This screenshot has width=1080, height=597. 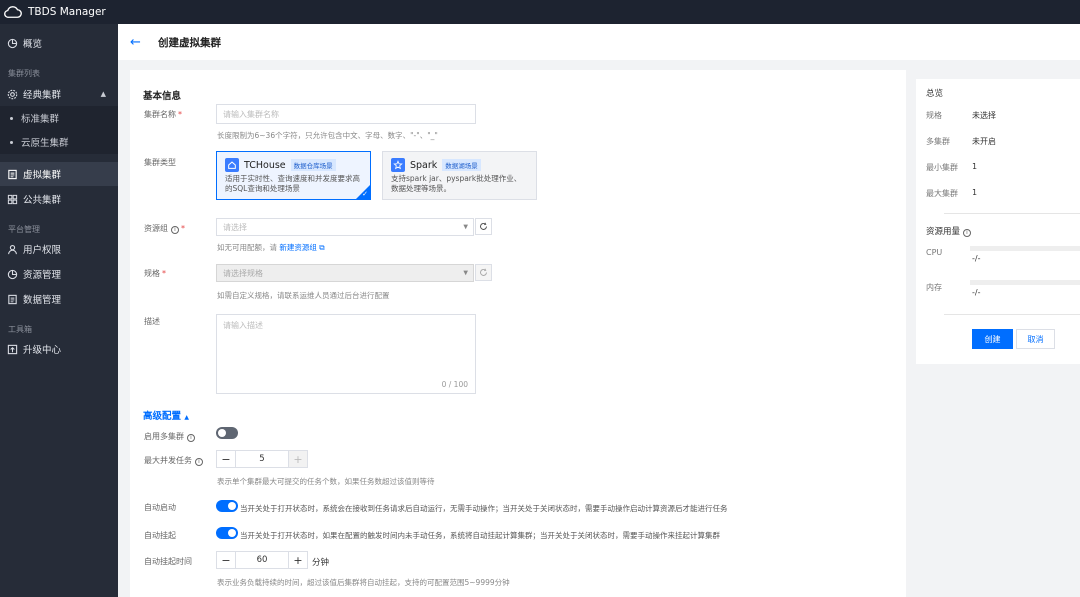 I want to click on spark-name: Spark, so click(x=424, y=165).